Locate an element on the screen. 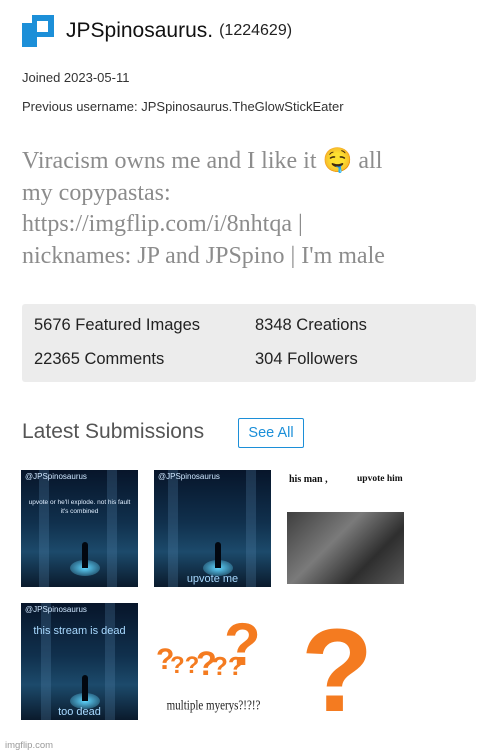 The width and height of the screenshot is (500, 755). submission-thumbnail: his man , upvote him is located at coordinates (345, 528).